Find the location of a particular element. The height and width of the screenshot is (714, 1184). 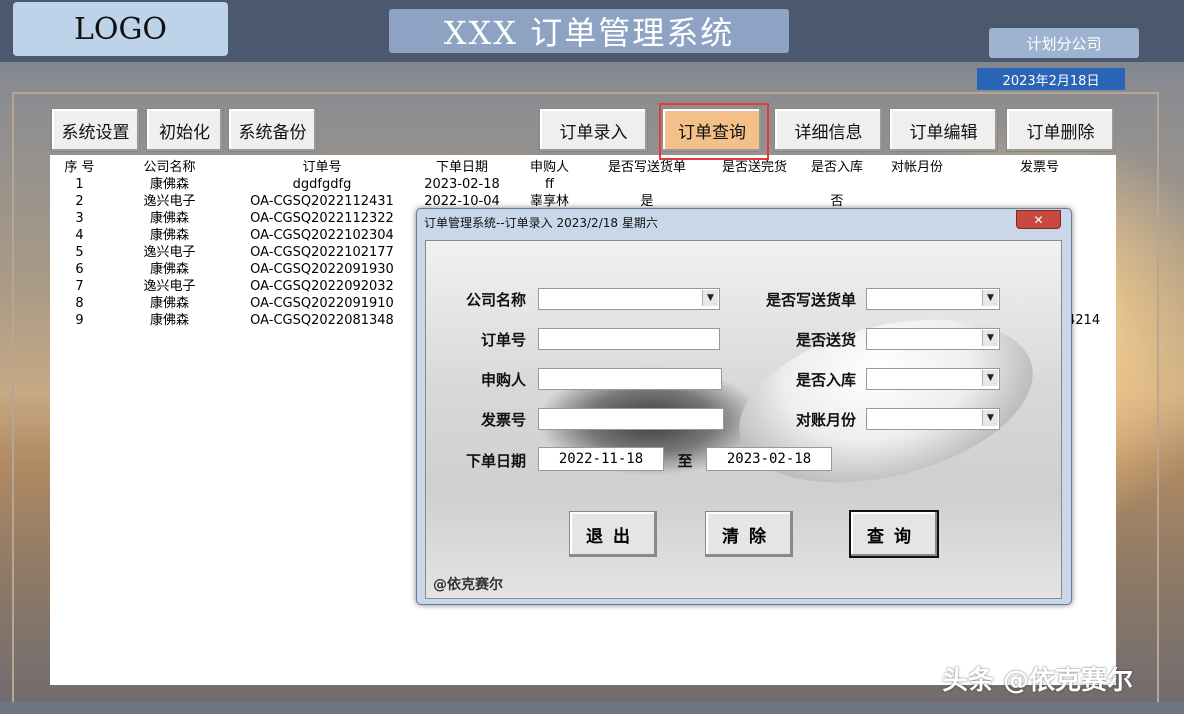

close-button: ✕ is located at coordinates (1038, 219).